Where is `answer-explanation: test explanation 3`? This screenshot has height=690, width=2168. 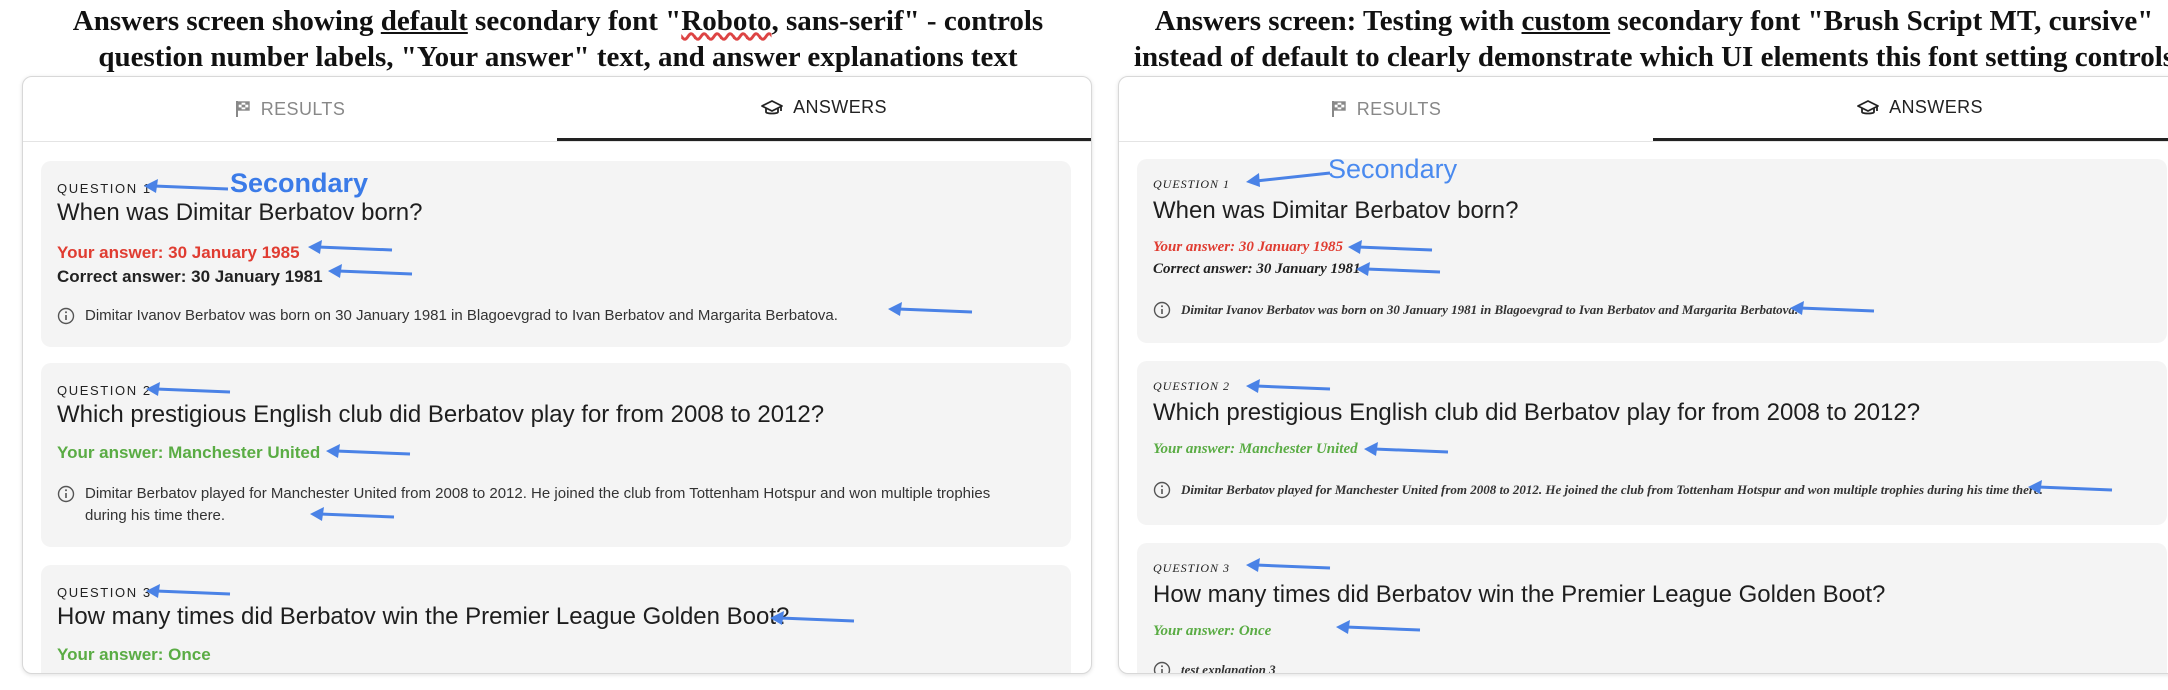 answer-explanation: test explanation 3 is located at coordinates (1647, 666).